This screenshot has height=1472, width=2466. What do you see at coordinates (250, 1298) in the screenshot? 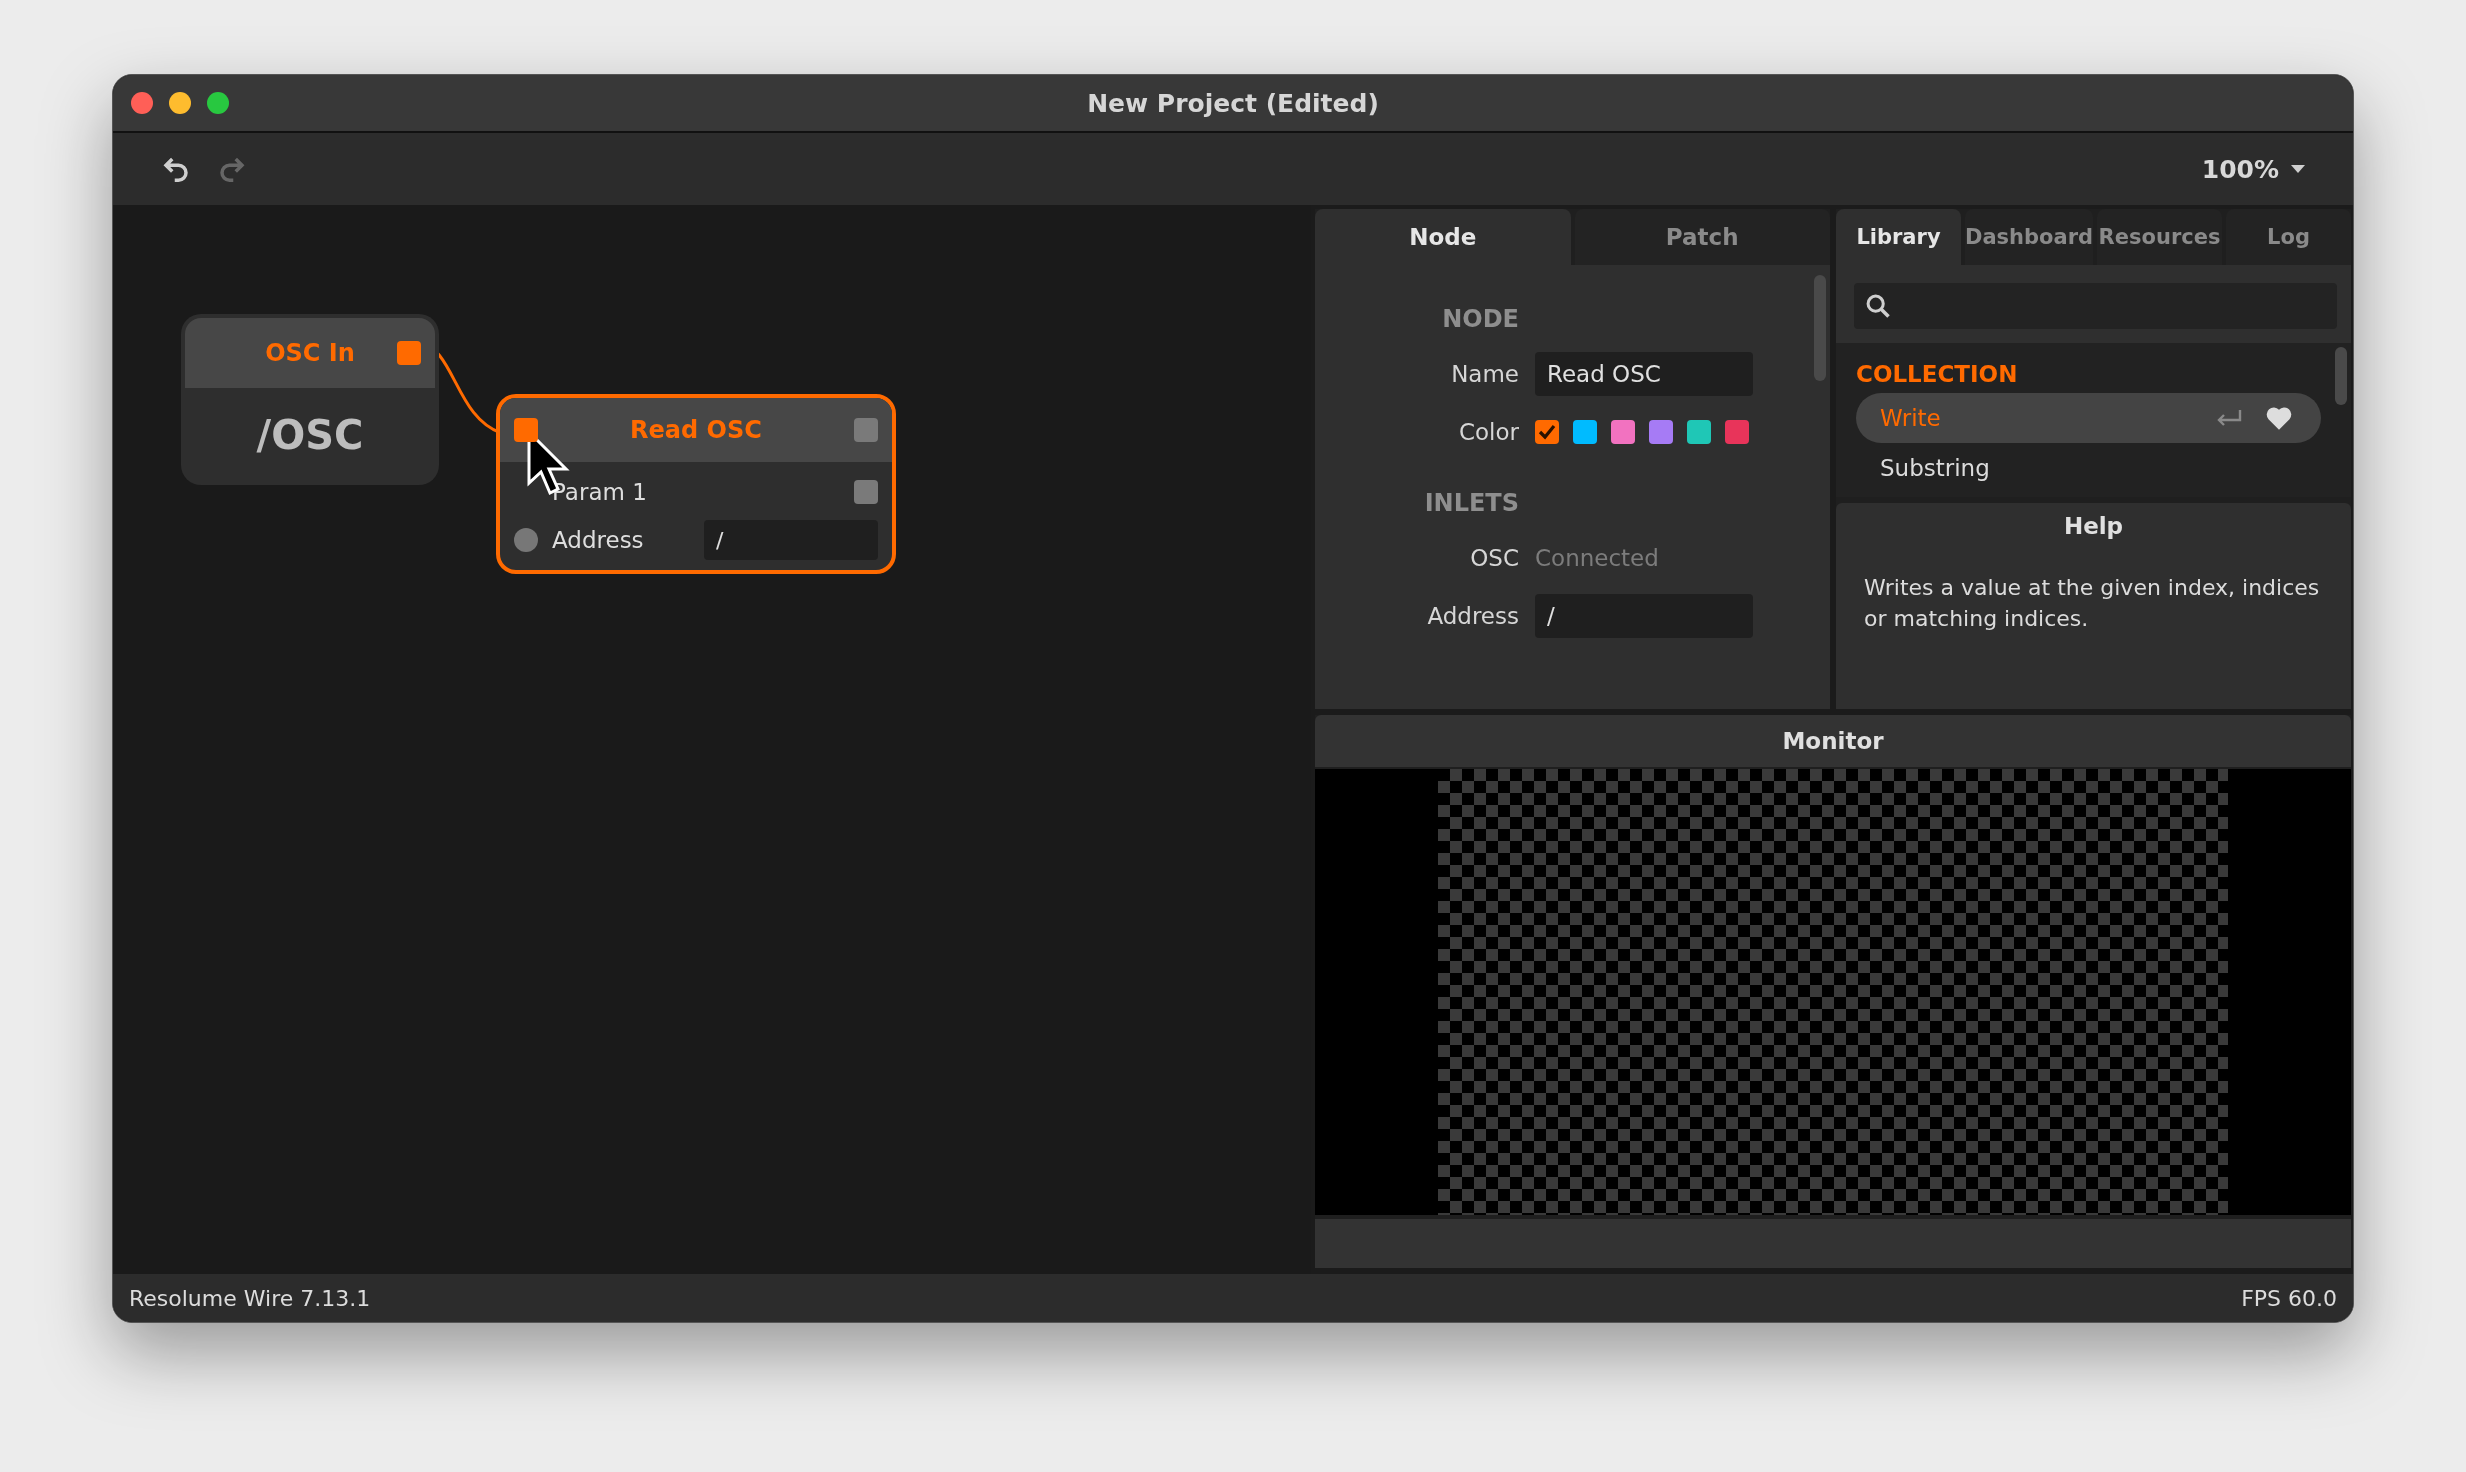
I see `app-version: Resolume Wire 7.13.1` at bounding box center [250, 1298].